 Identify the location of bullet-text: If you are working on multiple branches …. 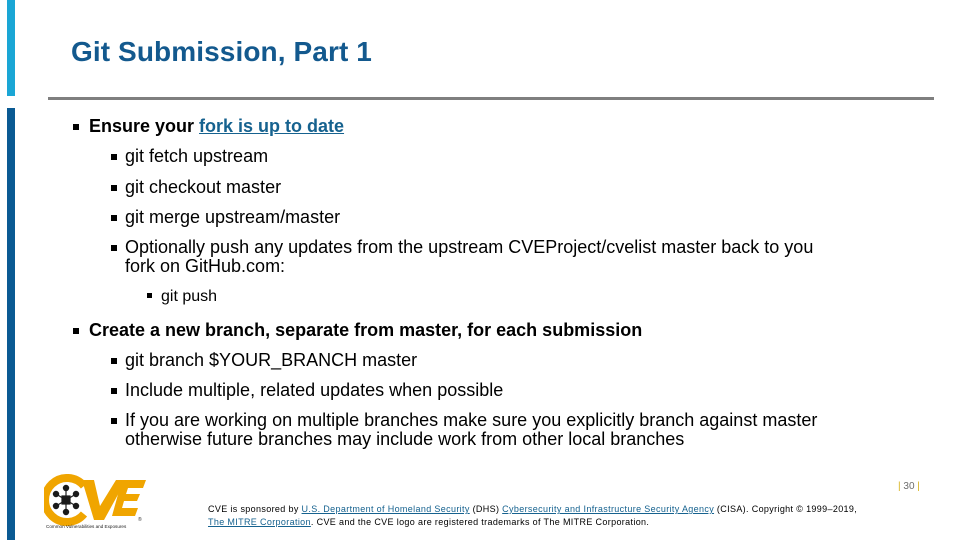
(471, 420).